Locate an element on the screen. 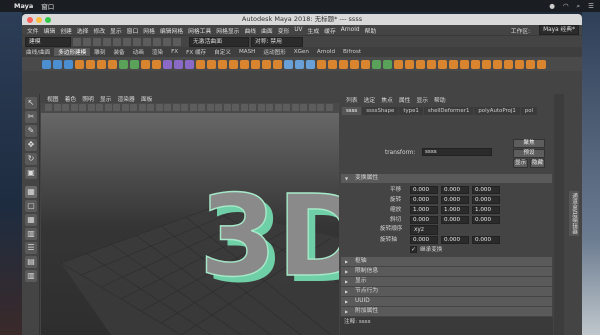  open-scene-icon is located at coordinates (87, 41).